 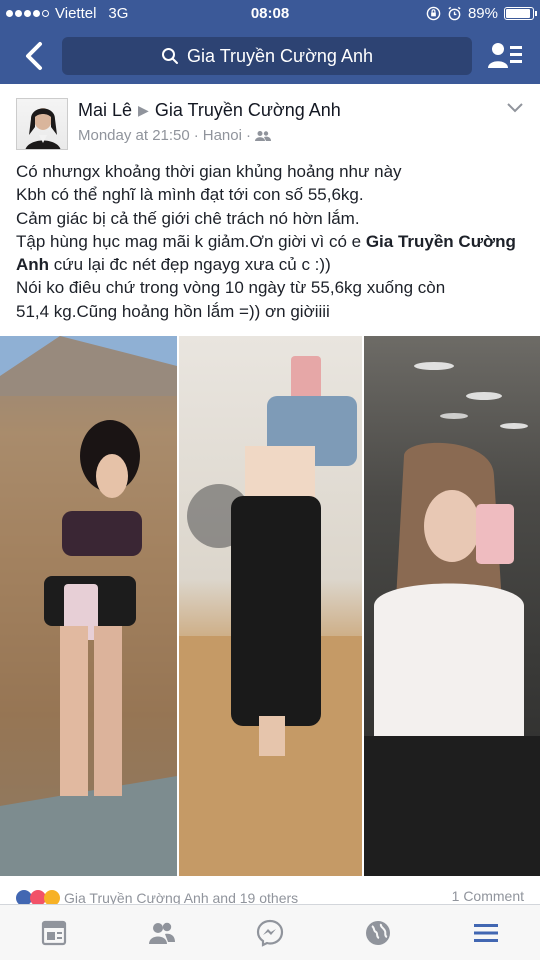 I want to click on more-menu-icon, so click(x=486, y=932).